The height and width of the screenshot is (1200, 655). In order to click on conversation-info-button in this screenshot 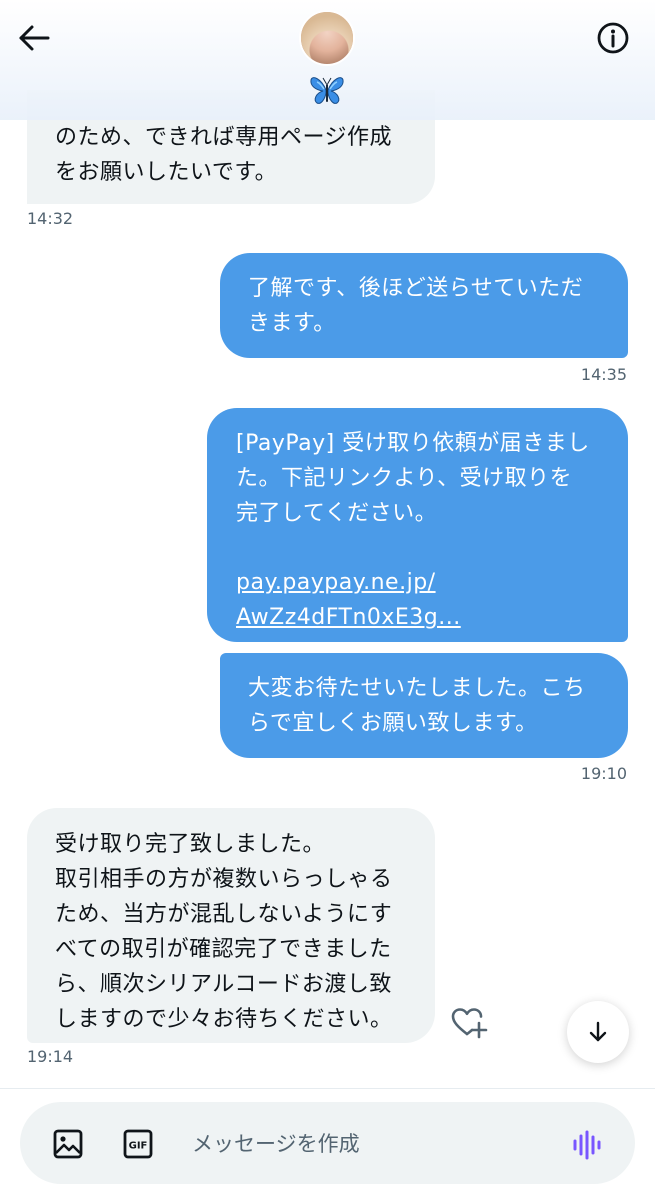, I will do `click(613, 38)`.